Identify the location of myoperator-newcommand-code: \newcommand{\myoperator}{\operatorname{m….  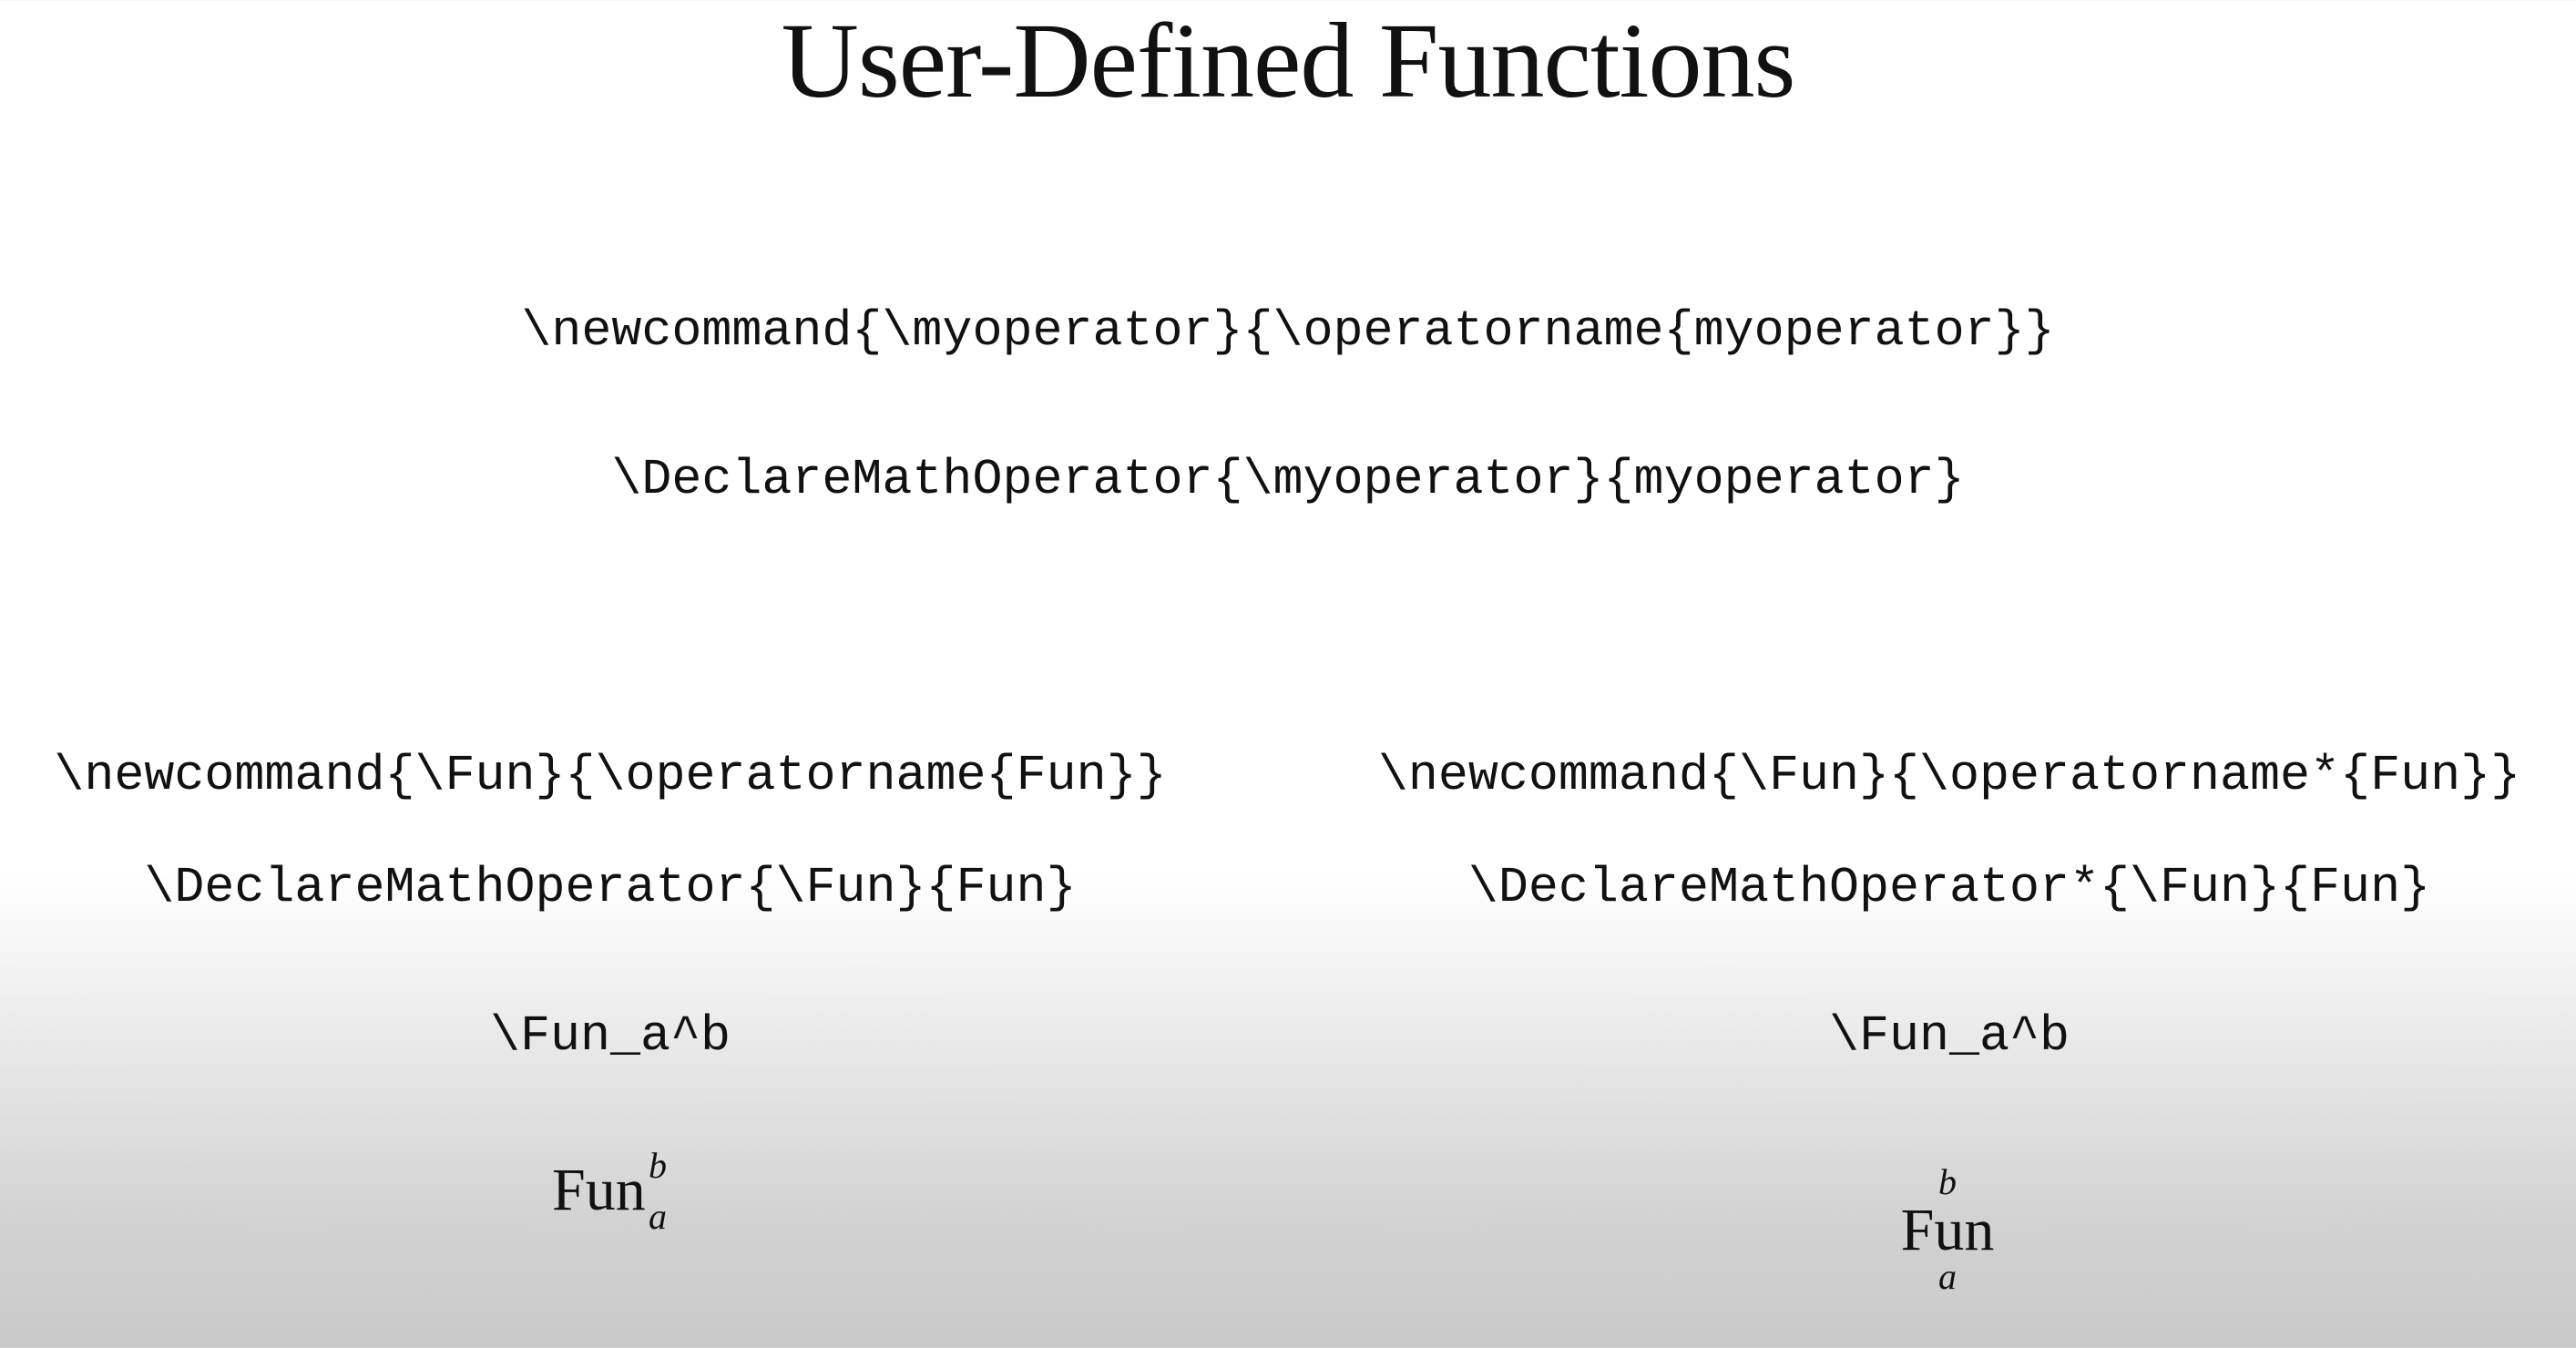
(1288, 331).